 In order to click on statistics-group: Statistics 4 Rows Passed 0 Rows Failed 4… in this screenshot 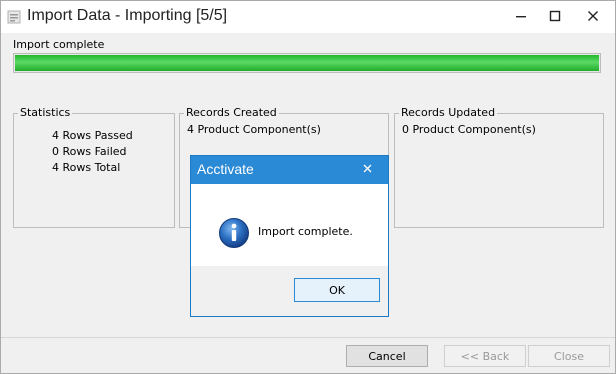, I will do `click(94, 167)`.